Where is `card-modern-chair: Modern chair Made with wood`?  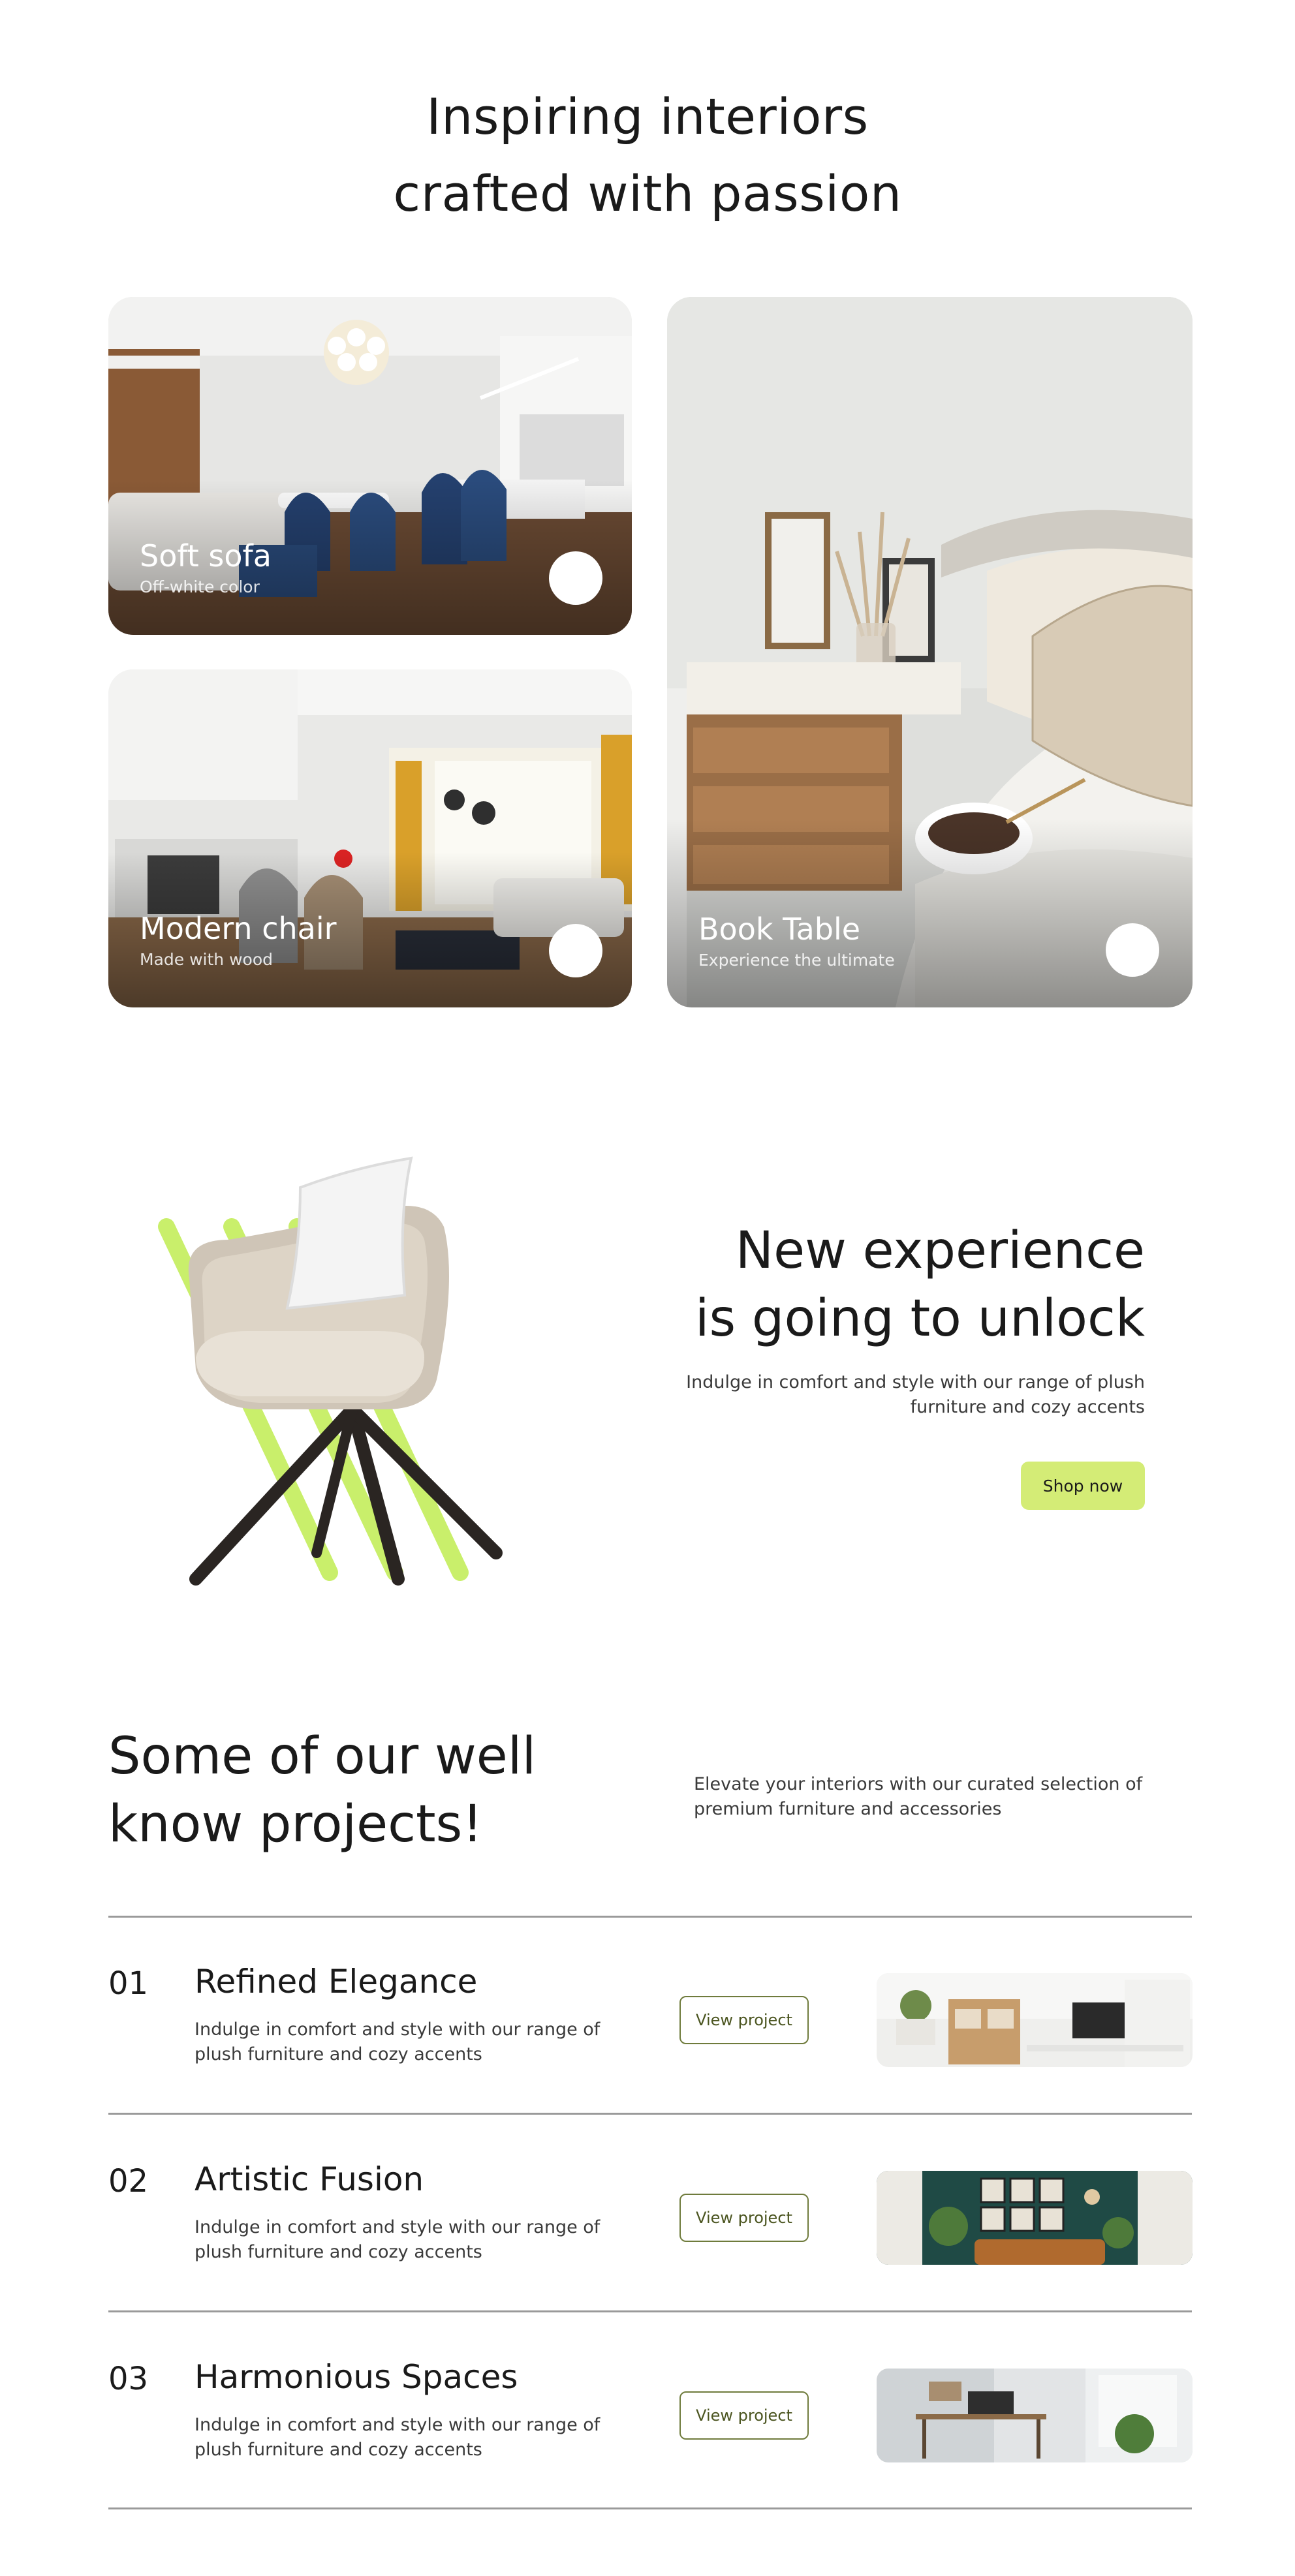 card-modern-chair: Modern chair Made with wood is located at coordinates (370, 838).